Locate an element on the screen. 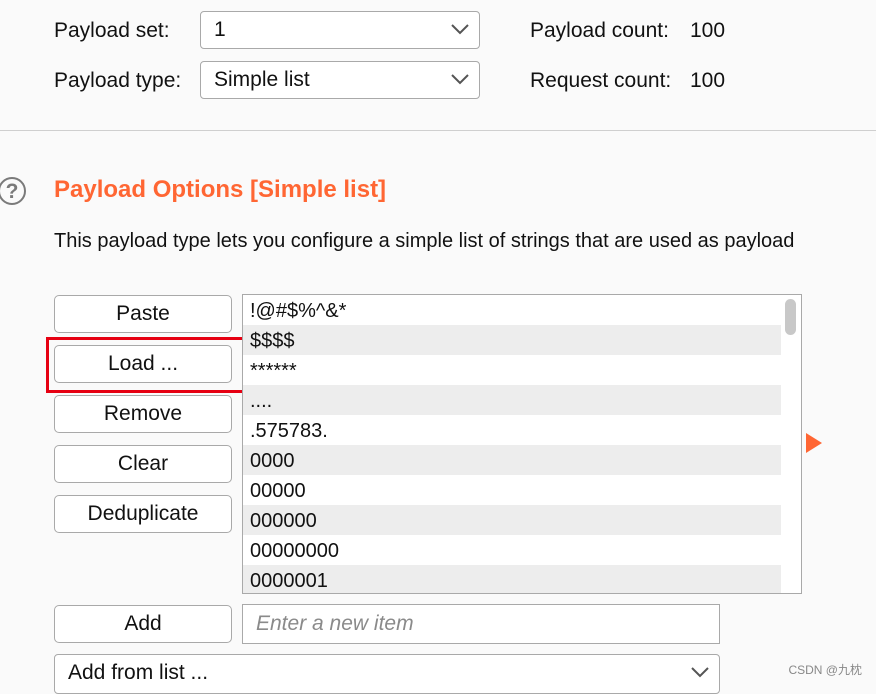 The height and width of the screenshot is (694, 876). list-scrollbar is located at coordinates (790, 317).